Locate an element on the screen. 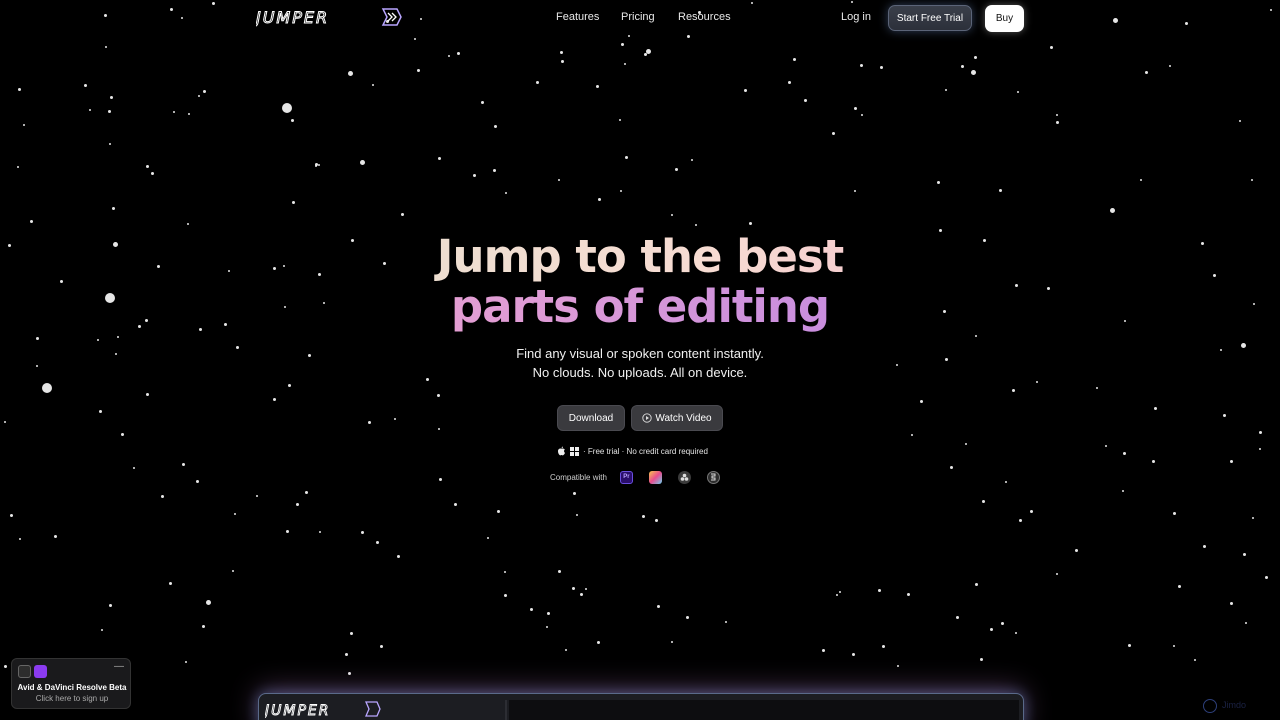 The height and width of the screenshot is (720, 1280). minimize-icon: — is located at coordinates (119, 666).